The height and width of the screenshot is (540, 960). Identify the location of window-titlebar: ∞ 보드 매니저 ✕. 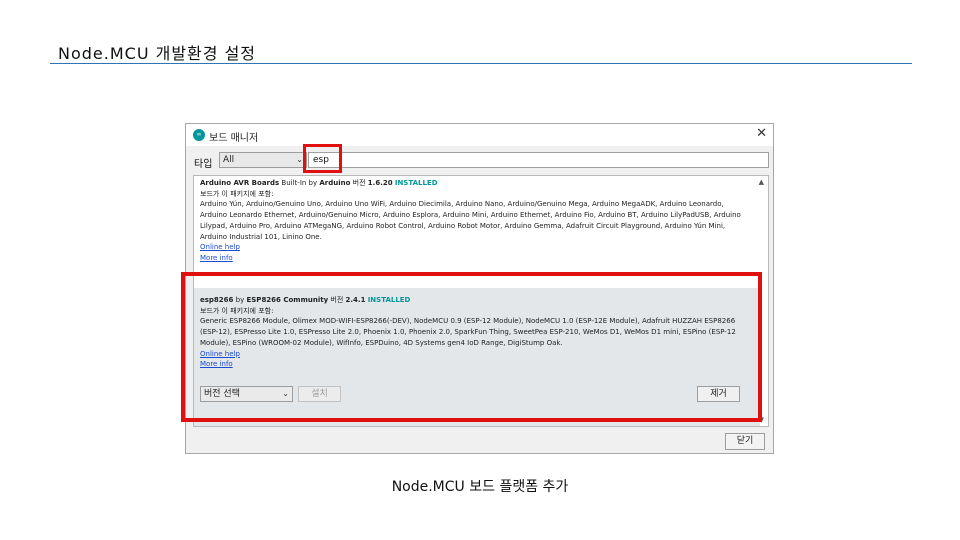
(479, 135).